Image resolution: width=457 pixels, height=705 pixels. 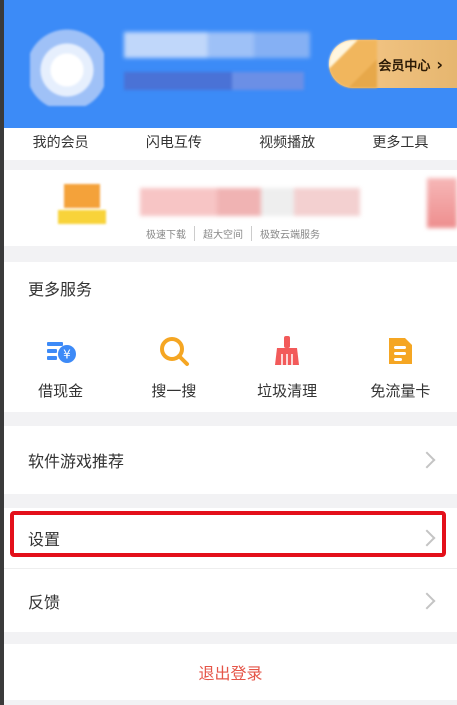 I want to click on service-data-card: 免流量卡, so click(x=400, y=367).